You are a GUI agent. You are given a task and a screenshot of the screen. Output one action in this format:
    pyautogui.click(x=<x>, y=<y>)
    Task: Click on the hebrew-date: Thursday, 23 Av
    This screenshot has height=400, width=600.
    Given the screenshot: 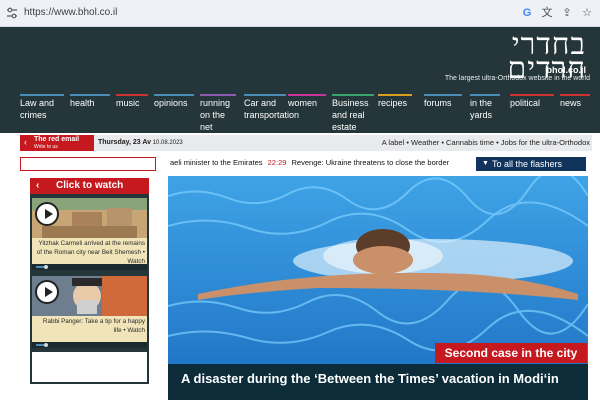 What is the action you would take?
    pyautogui.click(x=125, y=142)
    